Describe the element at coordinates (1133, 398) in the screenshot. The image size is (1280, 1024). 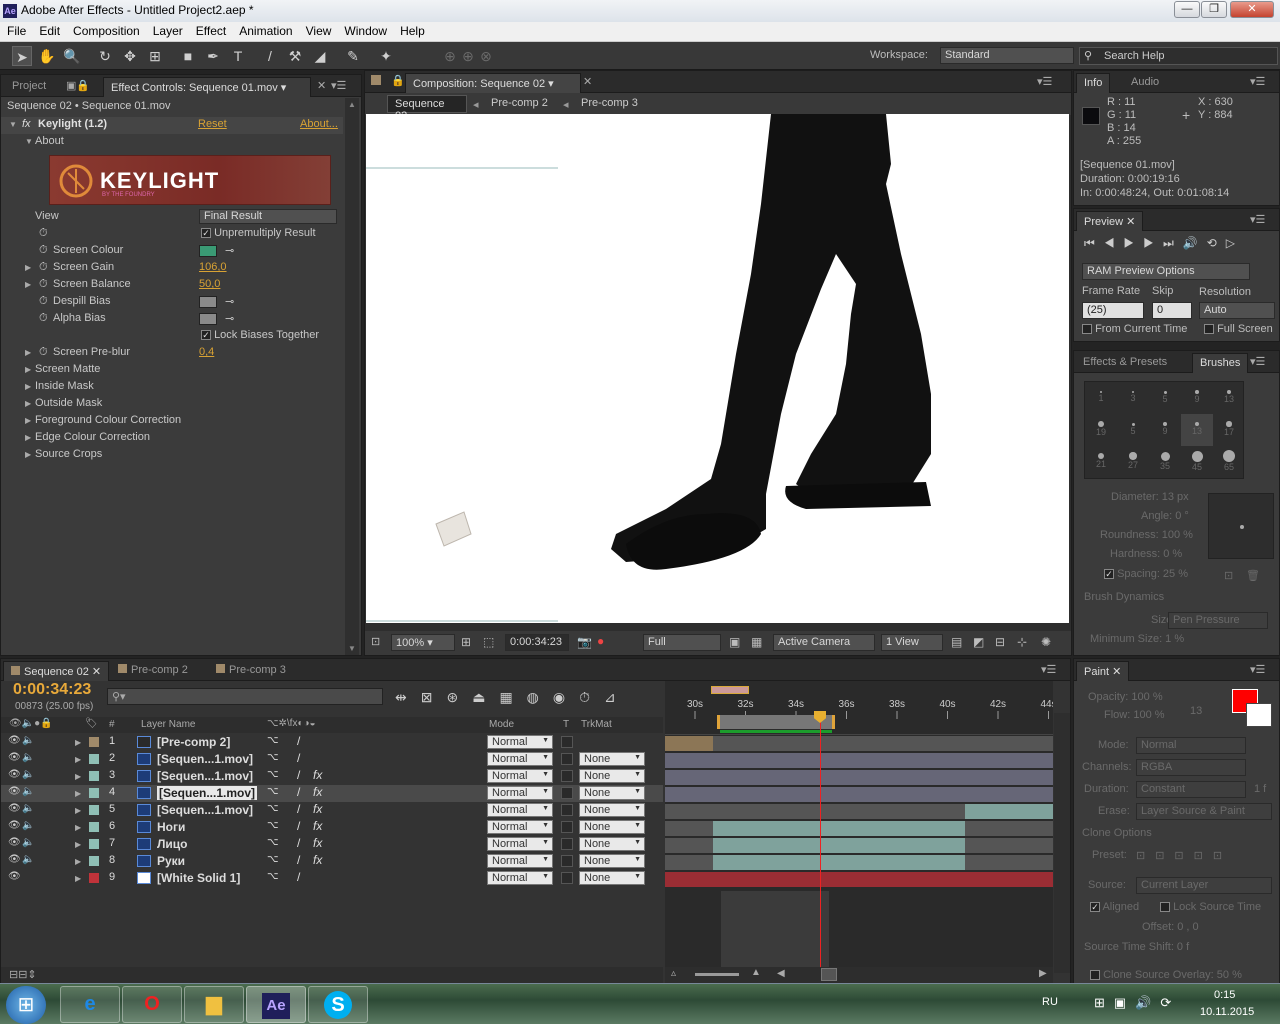
I see `brush-tip: 3` at that location.